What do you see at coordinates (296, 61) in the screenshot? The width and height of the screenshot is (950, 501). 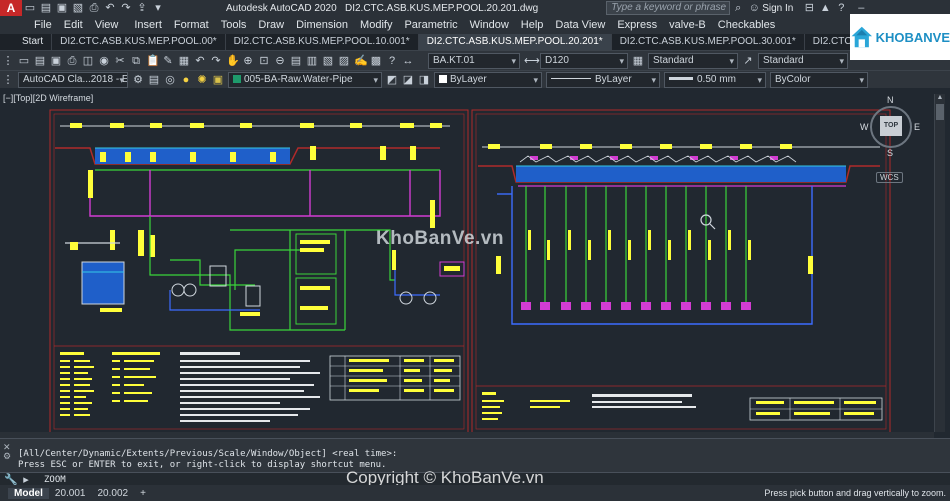 I see `properties-icon: ▤` at bounding box center [296, 61].